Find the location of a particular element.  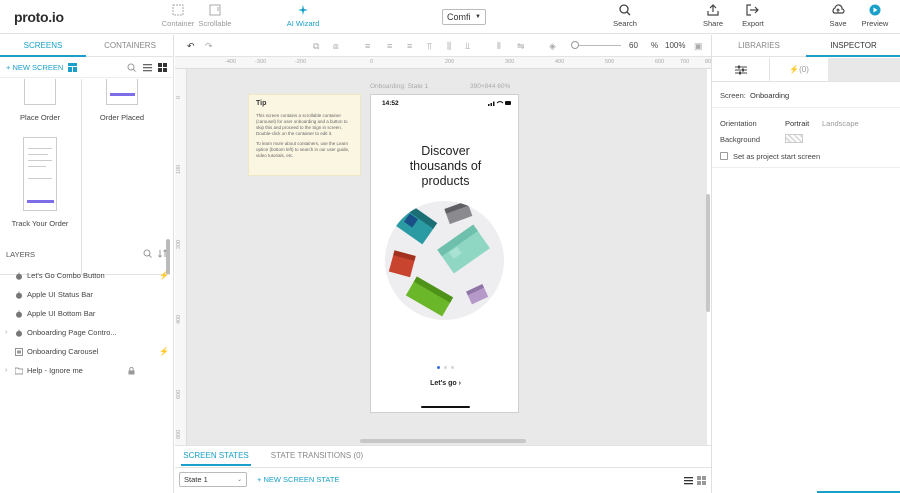

ruler-tick: 200 is located at coordinates (450, 62).